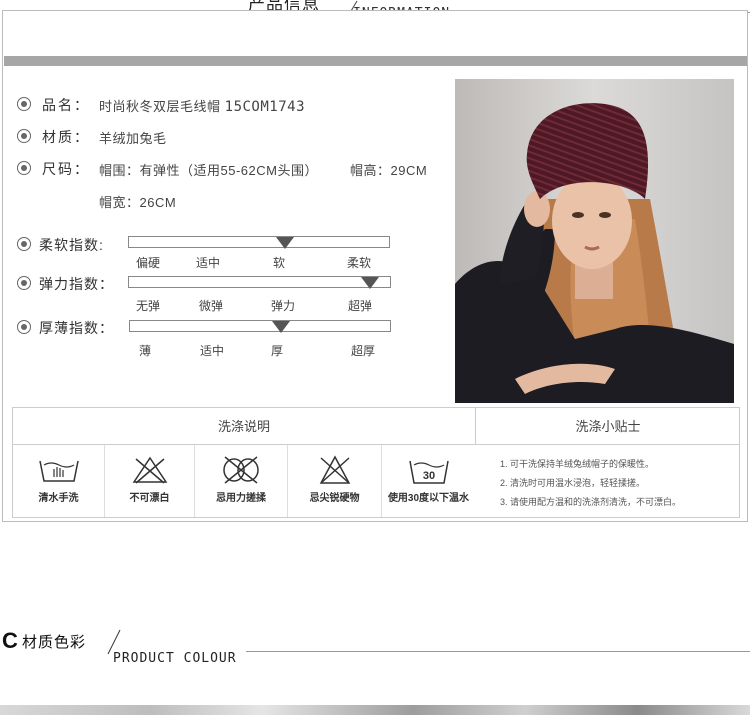  I want to click on no-wring-icon, so click(241, 470).